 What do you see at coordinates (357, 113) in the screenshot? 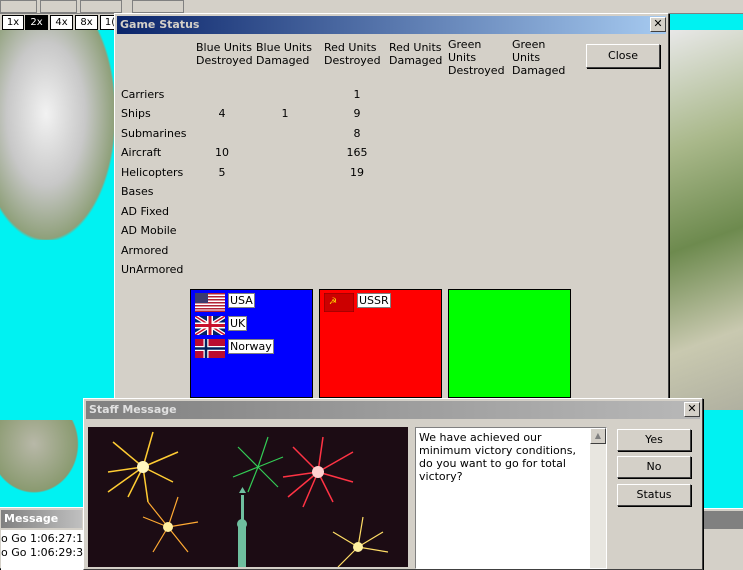
I see `table-cell: 9` at bounding box center [357, 113].